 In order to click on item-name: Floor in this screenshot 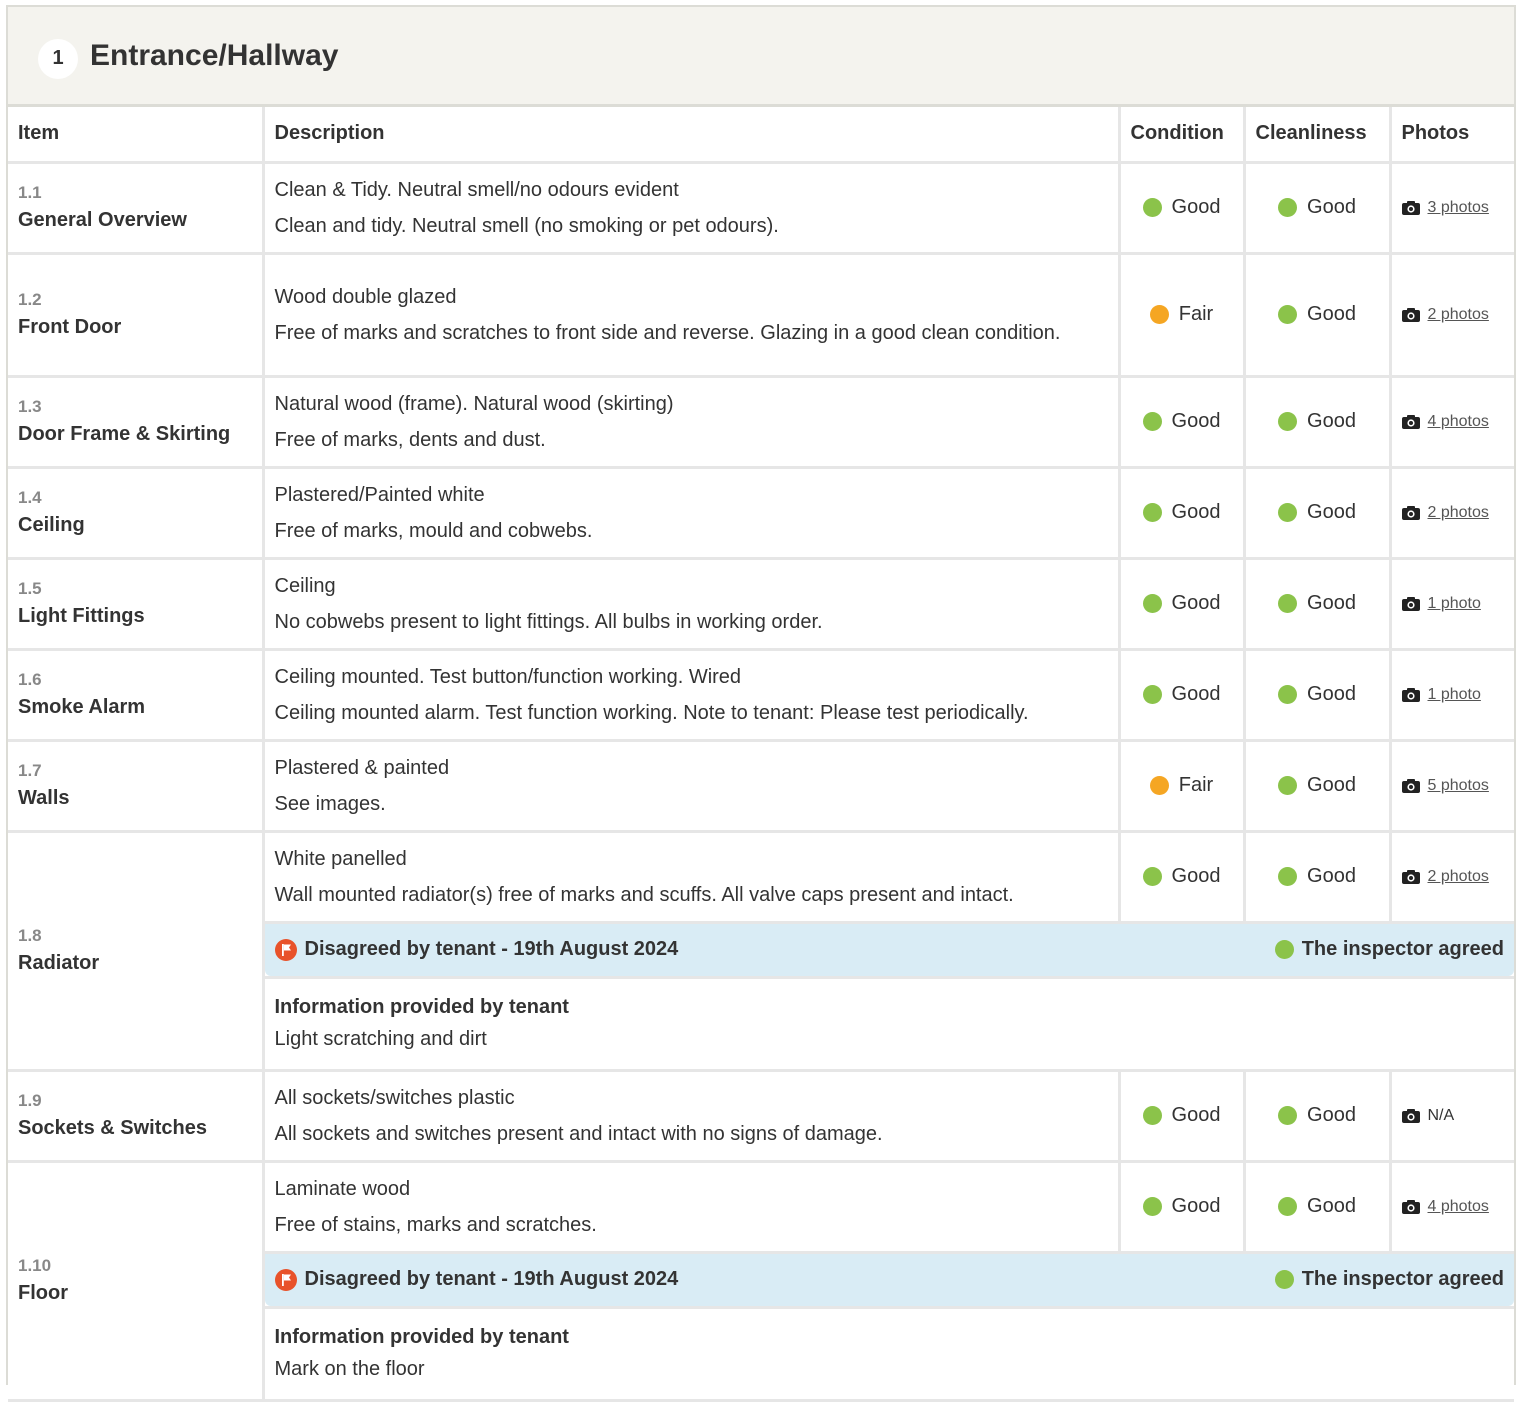, I will do `click(43, 1293)`.